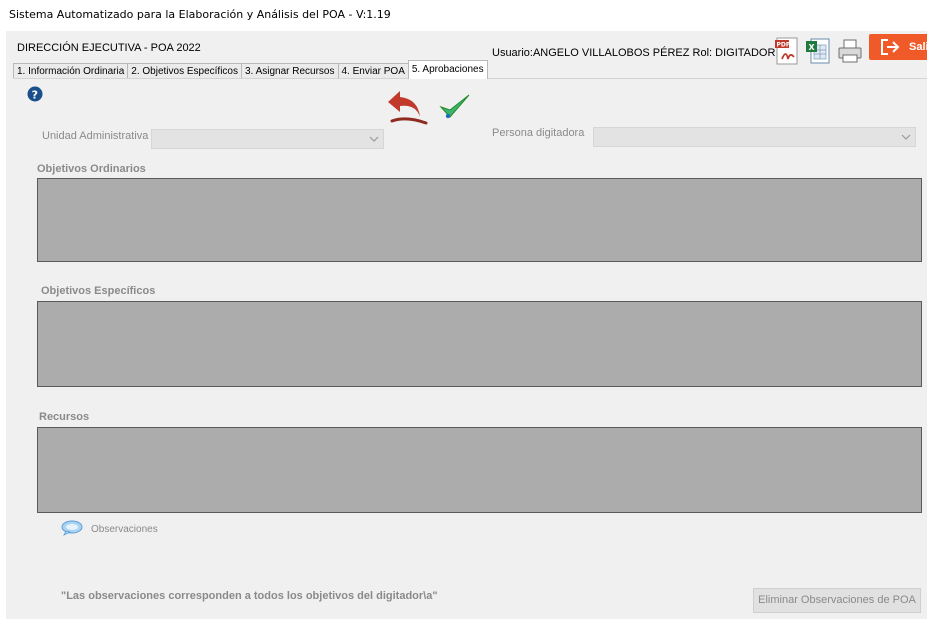 Image resolution: width=927 pixels, height=619 pixels. What do you see at coordinates (91, 169) in the screenshot?
I see `objetivos-ordinarios-title: Objetivos Ordinarios` at bounding box center [91, 169].